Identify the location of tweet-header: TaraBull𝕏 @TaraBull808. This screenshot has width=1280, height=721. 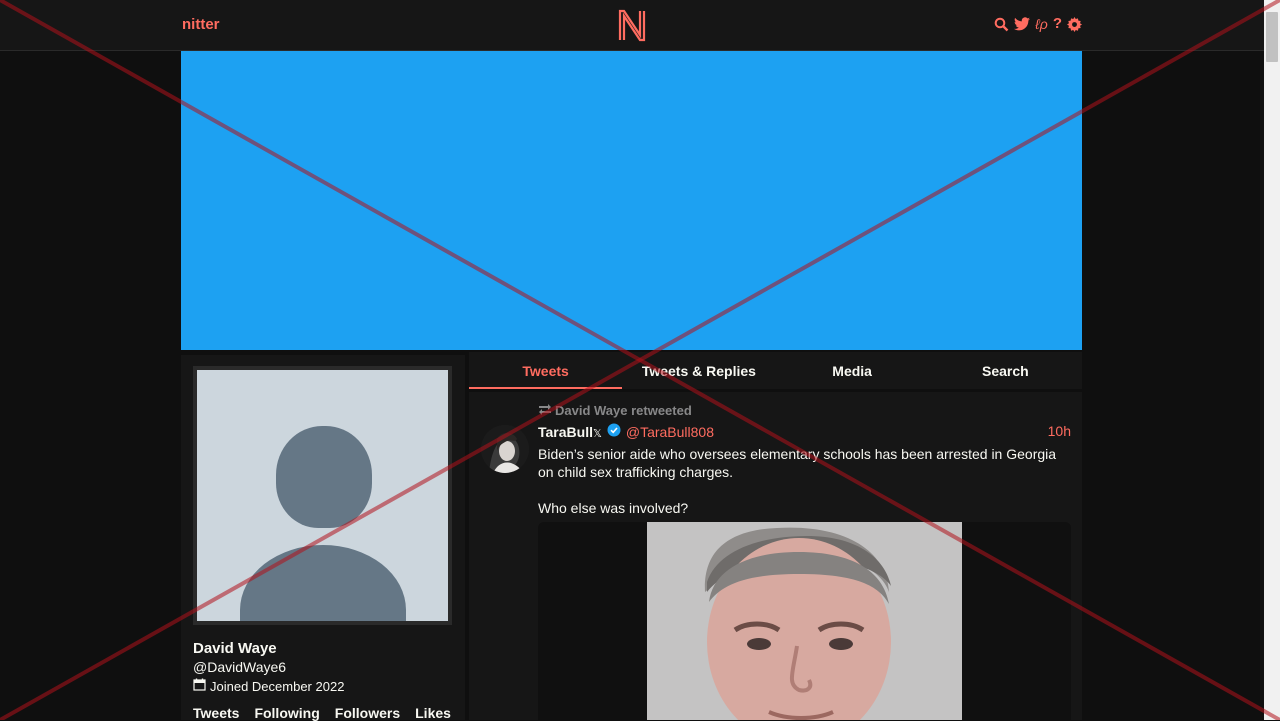
(626, 431).